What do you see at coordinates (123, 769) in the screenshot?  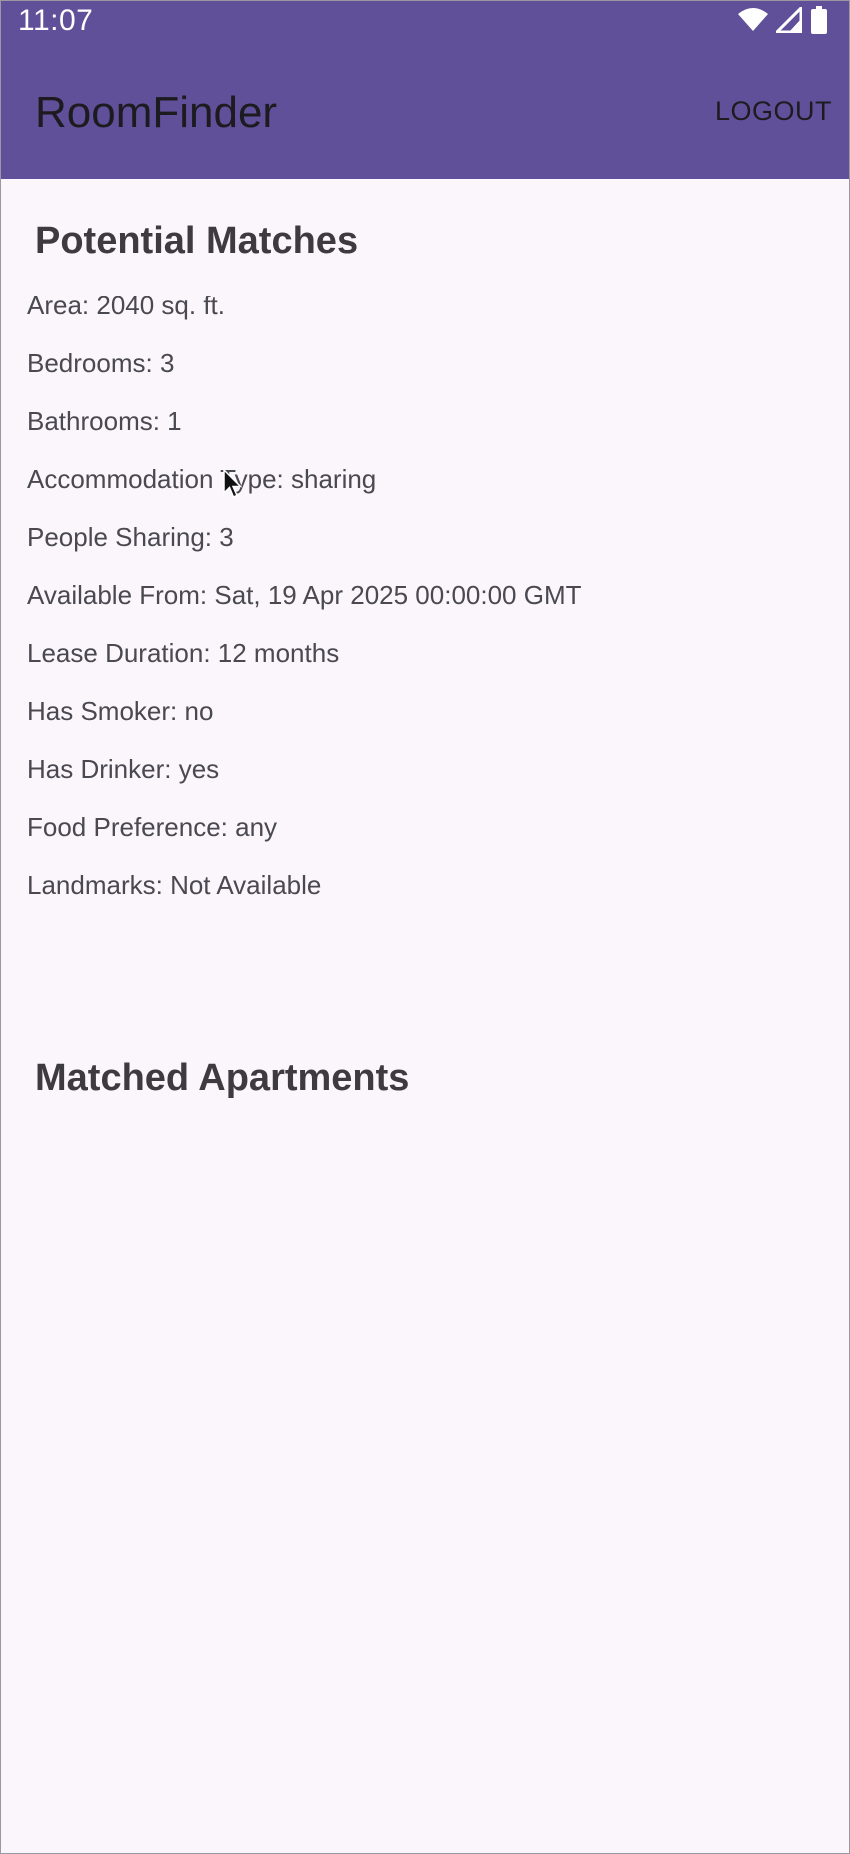 I see `detail-has-drinker: Has Drinker: yes` at bounding box center [123, 769].